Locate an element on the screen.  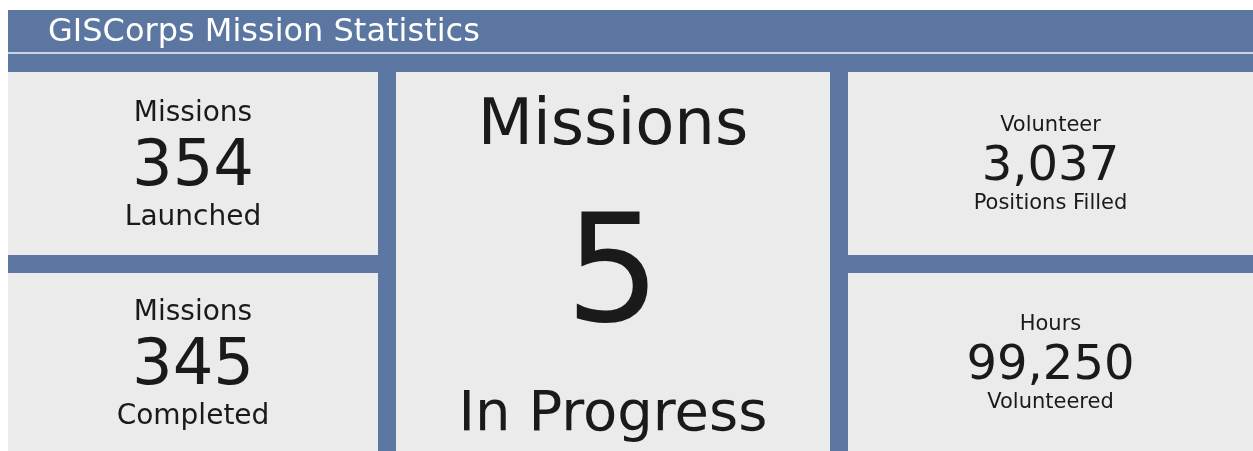
stat-value: 3,037 is located at coordinates (1050, 163).